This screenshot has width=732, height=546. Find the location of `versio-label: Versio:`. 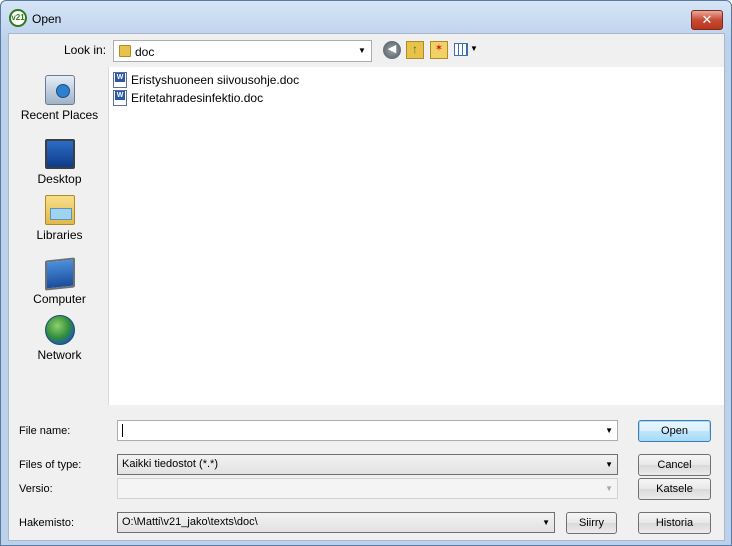

versio-label: Versio: is located at coordinates (36, 489).